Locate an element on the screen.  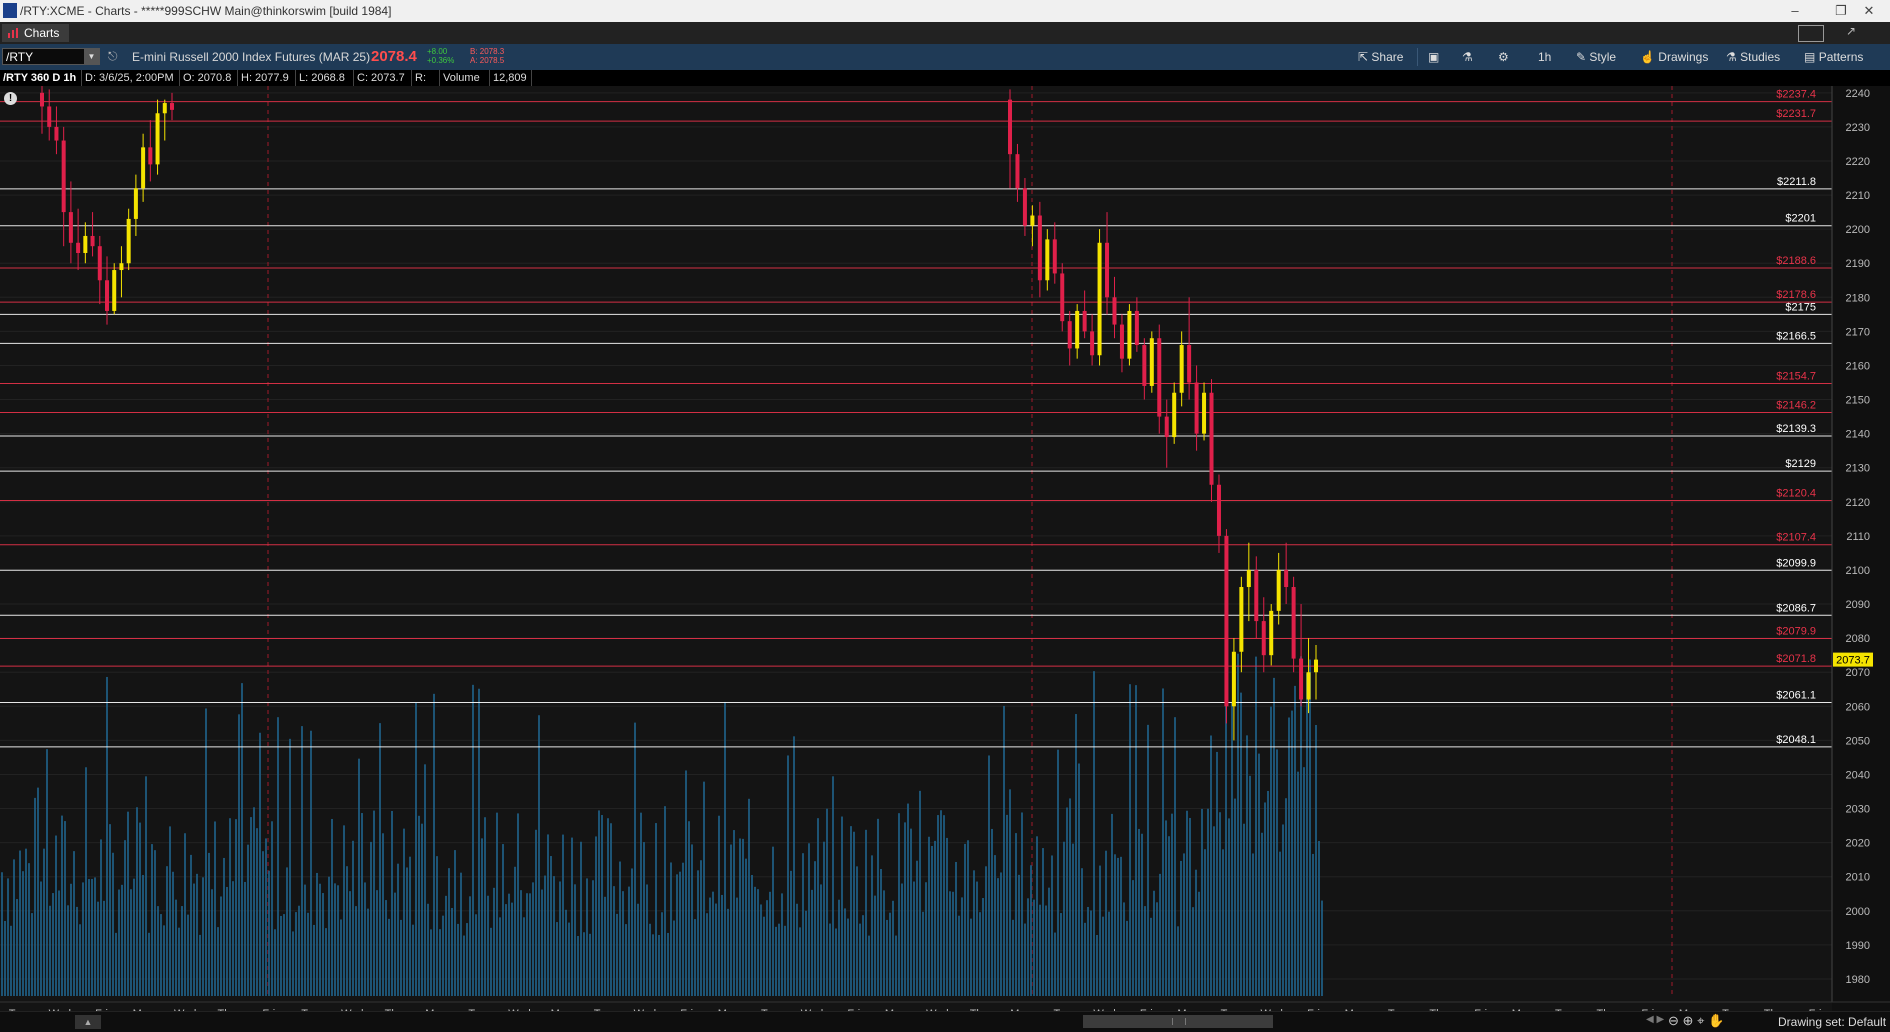
close-button: ✕ is located at coordinates (1868, 11).